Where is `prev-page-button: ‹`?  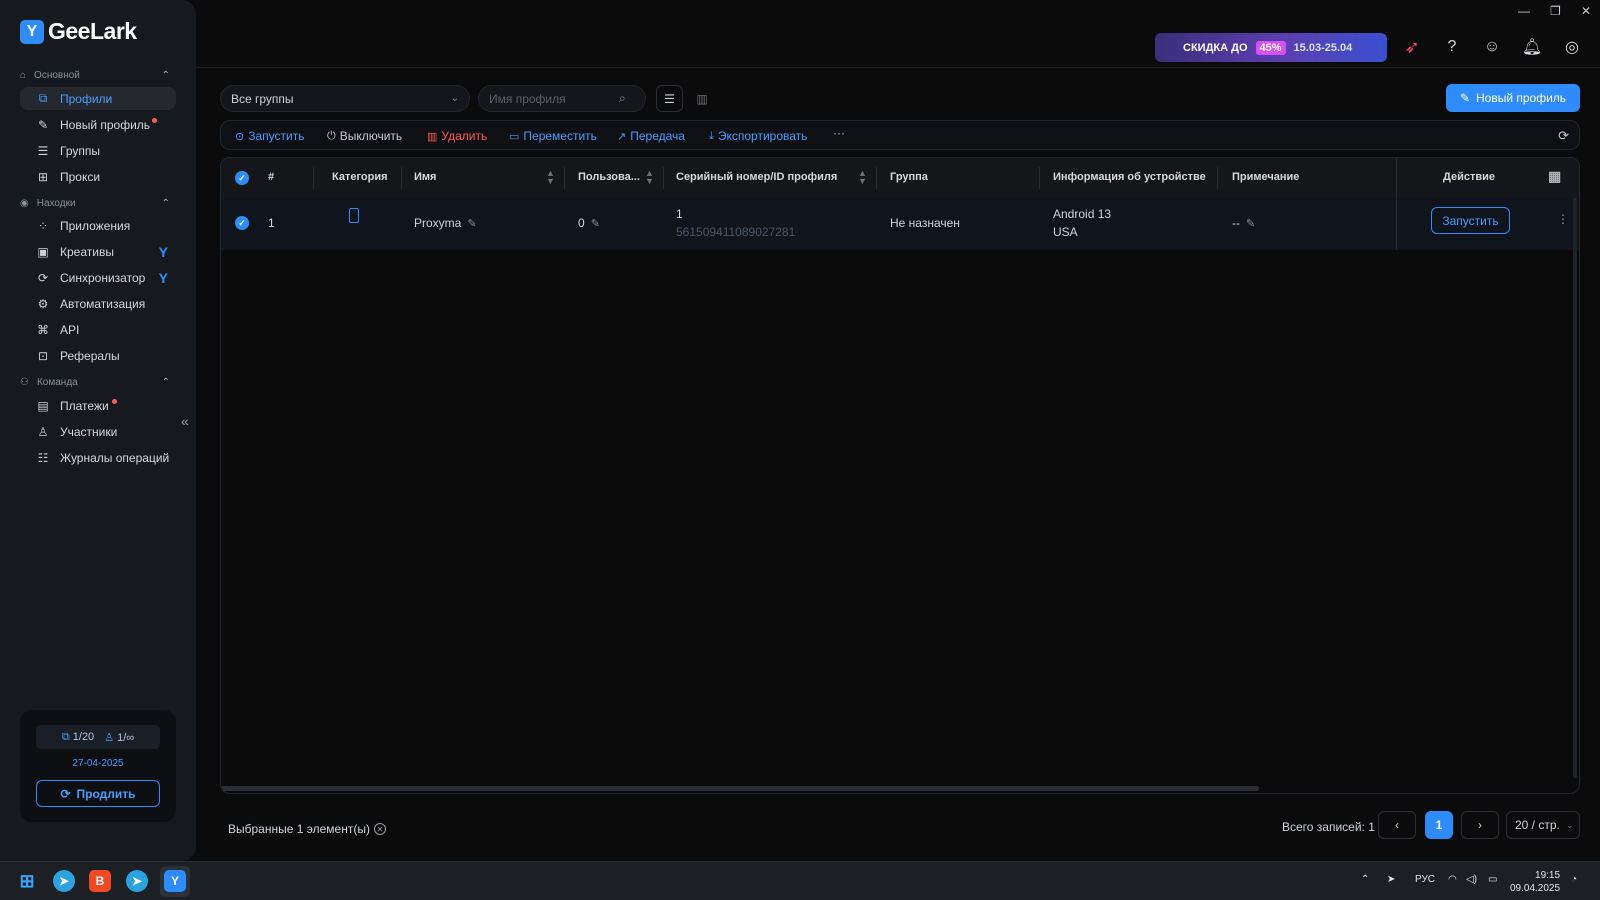
prev-page-button: ‹ is located at coordinates (1397, 825).